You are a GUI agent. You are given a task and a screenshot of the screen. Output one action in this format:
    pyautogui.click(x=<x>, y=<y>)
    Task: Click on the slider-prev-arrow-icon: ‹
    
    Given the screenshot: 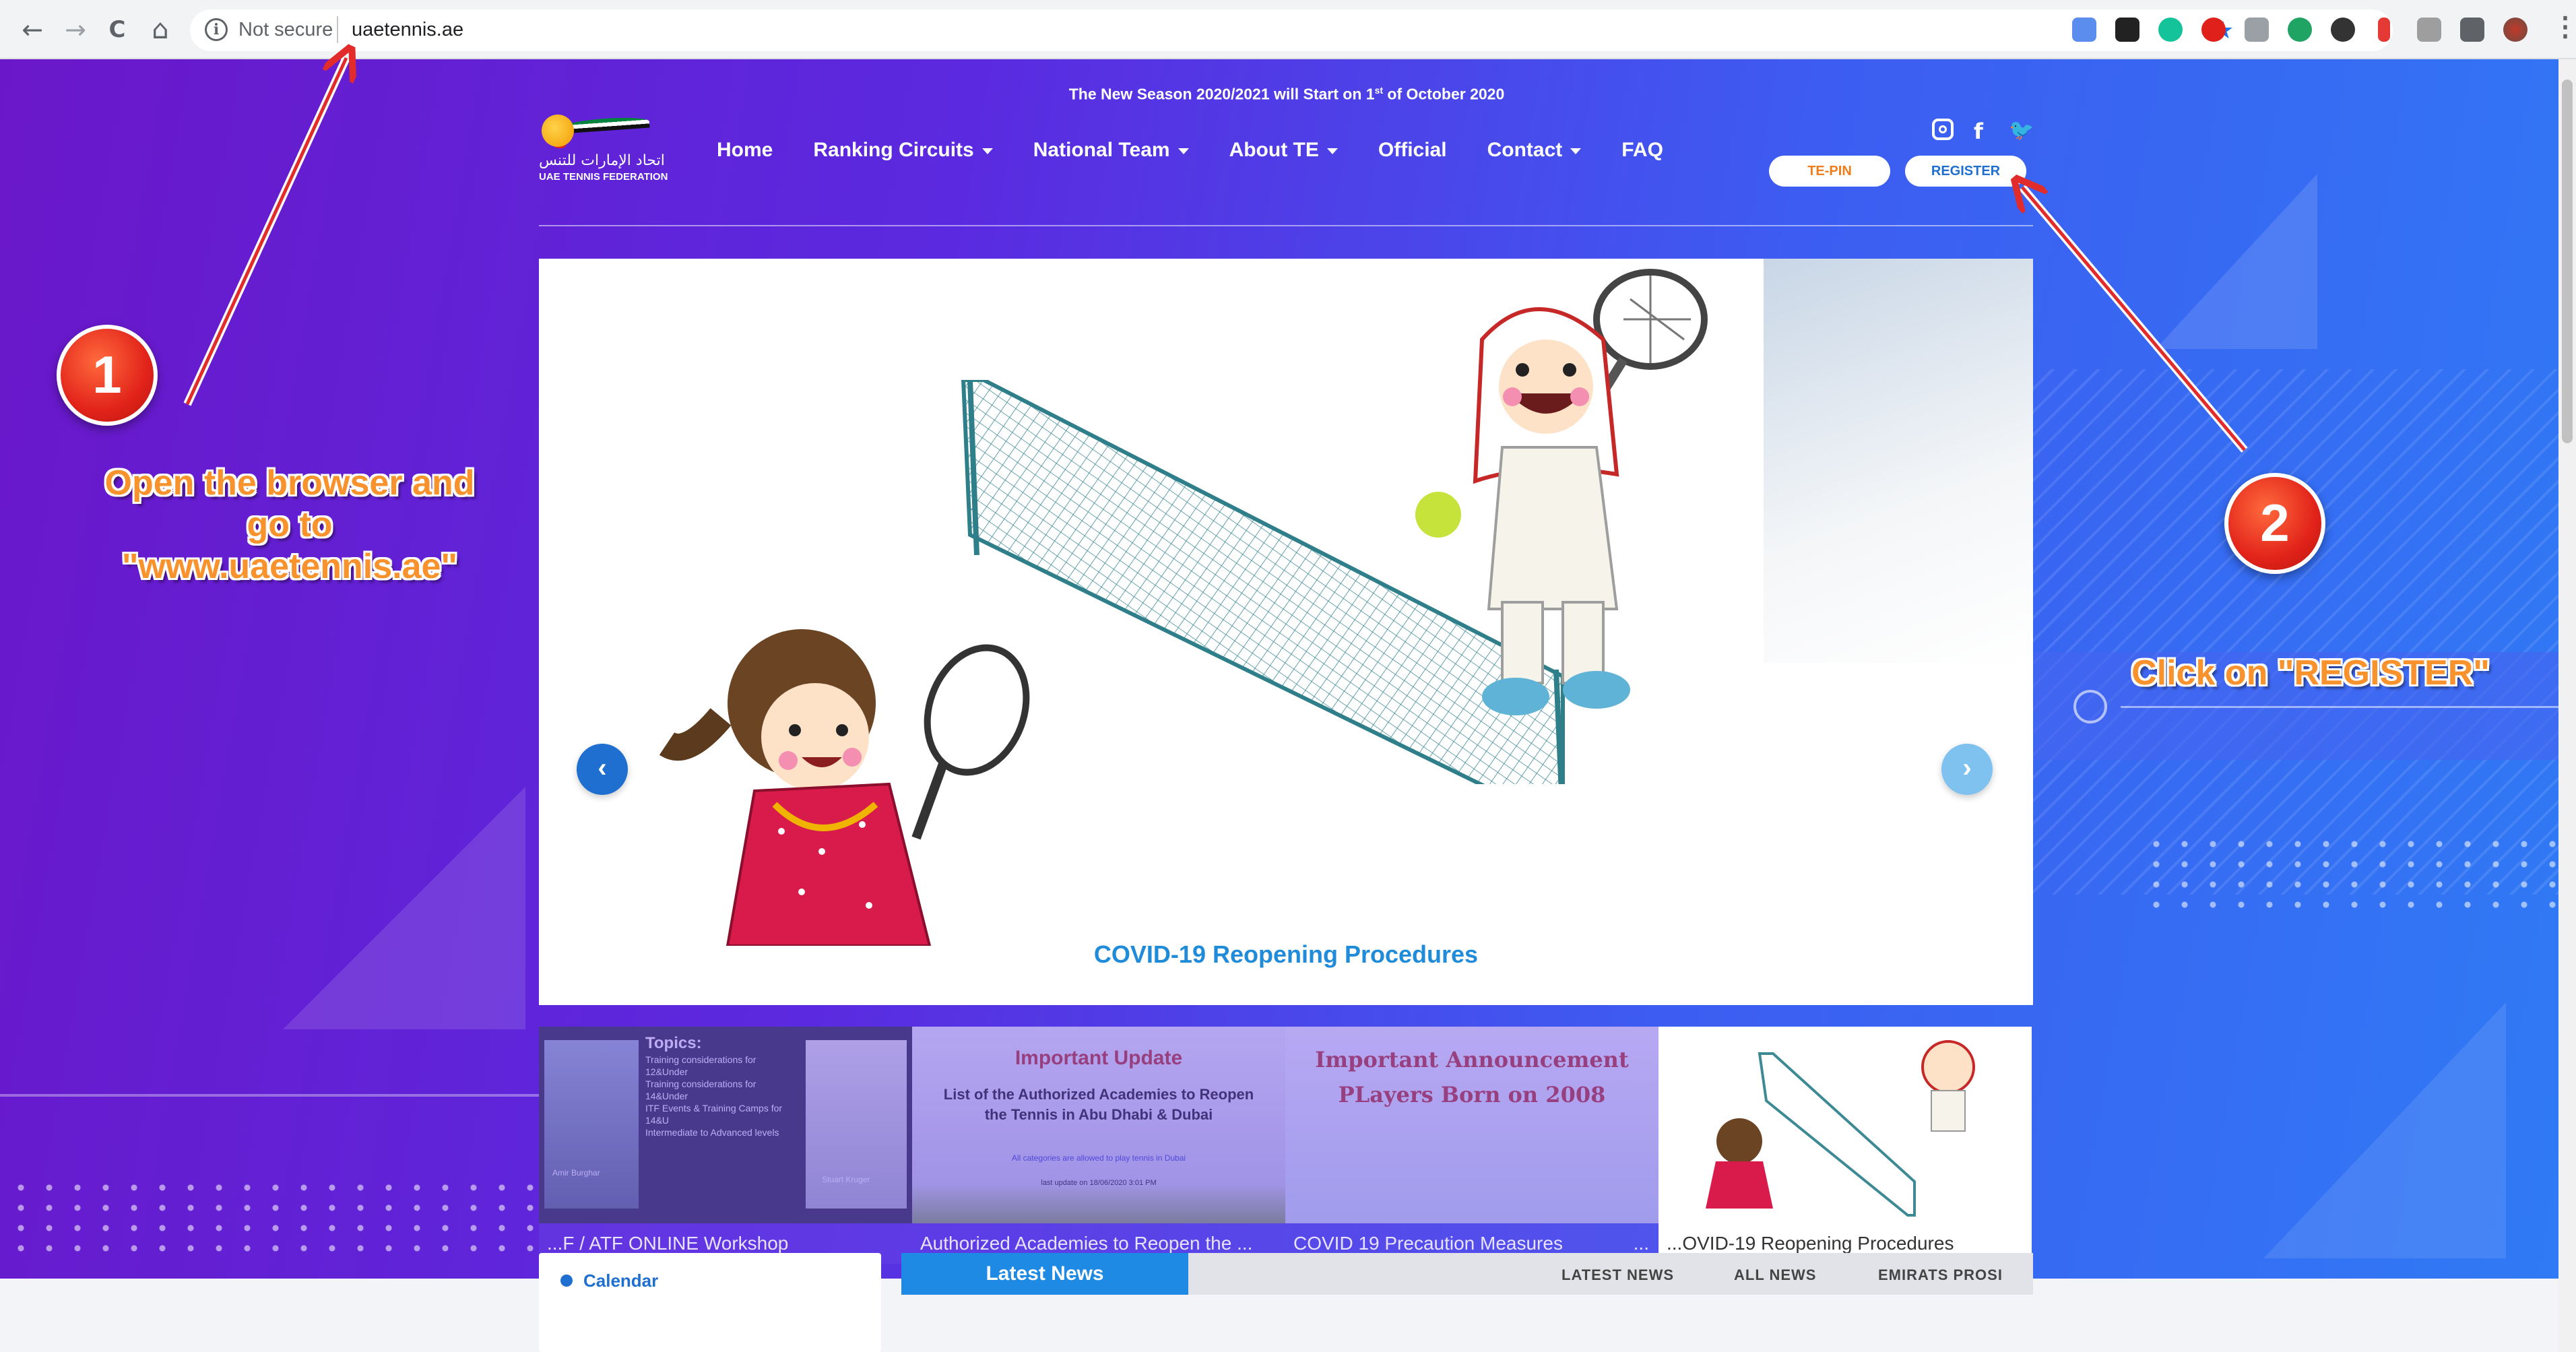 What is the action you would take?
    pyautogui.click(x=602, y=769)
    